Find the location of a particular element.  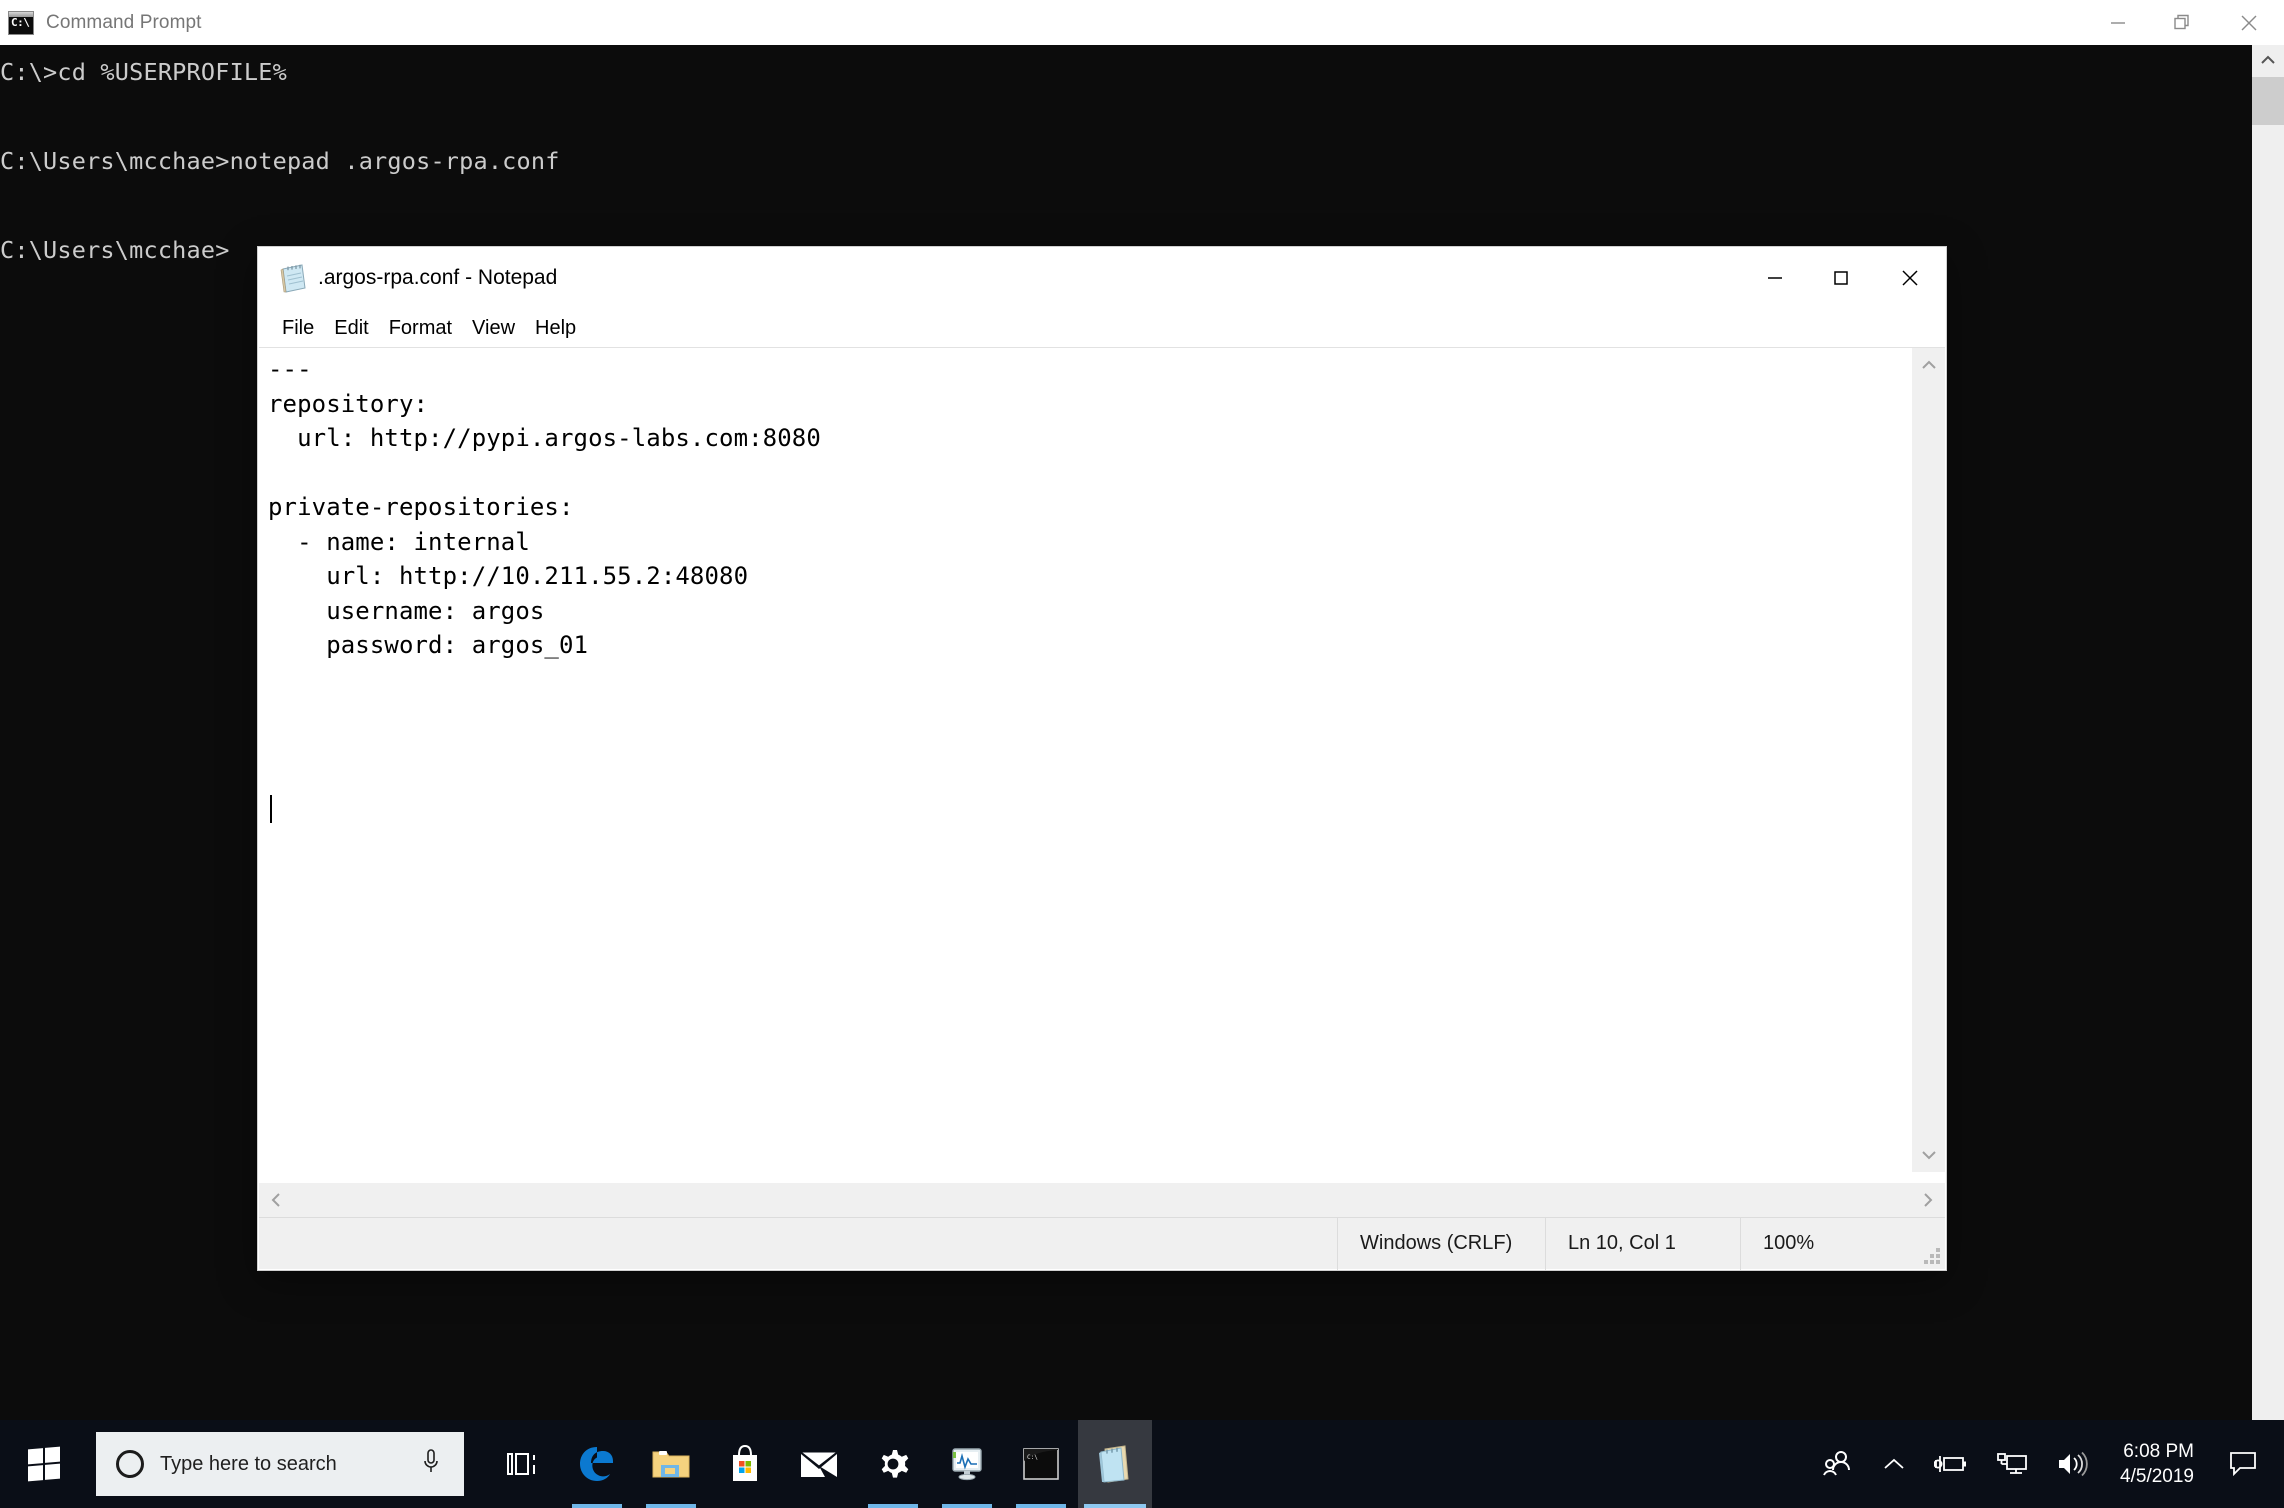

tray-clock: 6:08 PM 4/5/2019 is located at coordinates (2157, 1464).